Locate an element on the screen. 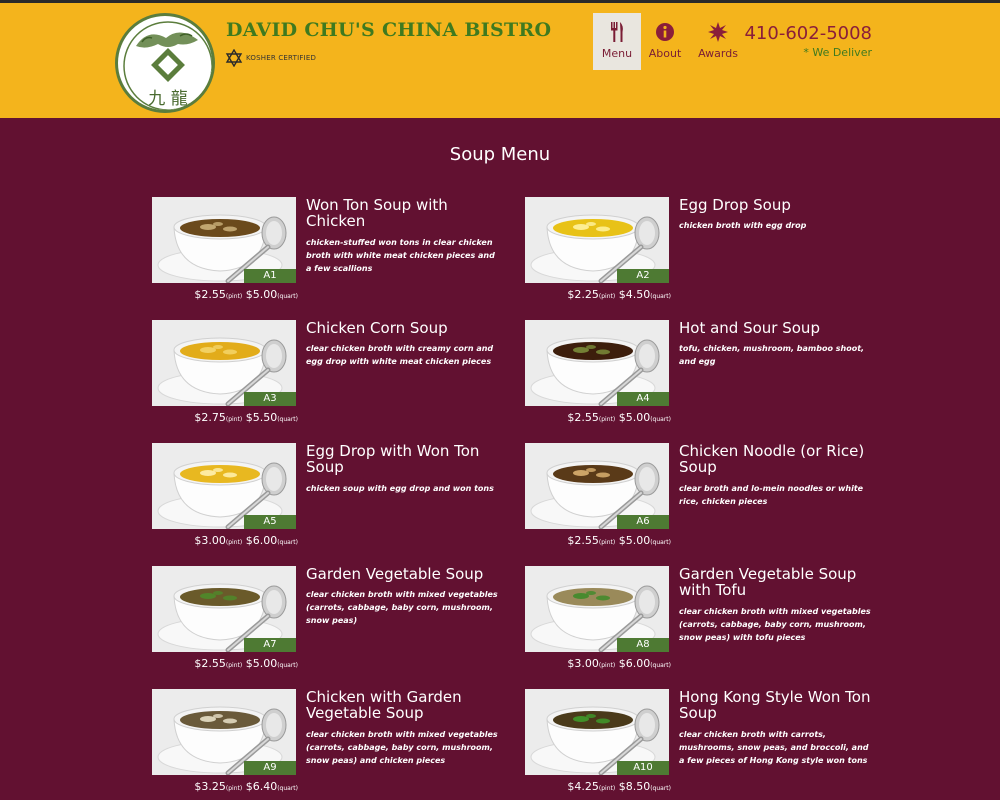 The image size is (1000, 800). price-large: $8.50 is located at coordinates (634, 786).